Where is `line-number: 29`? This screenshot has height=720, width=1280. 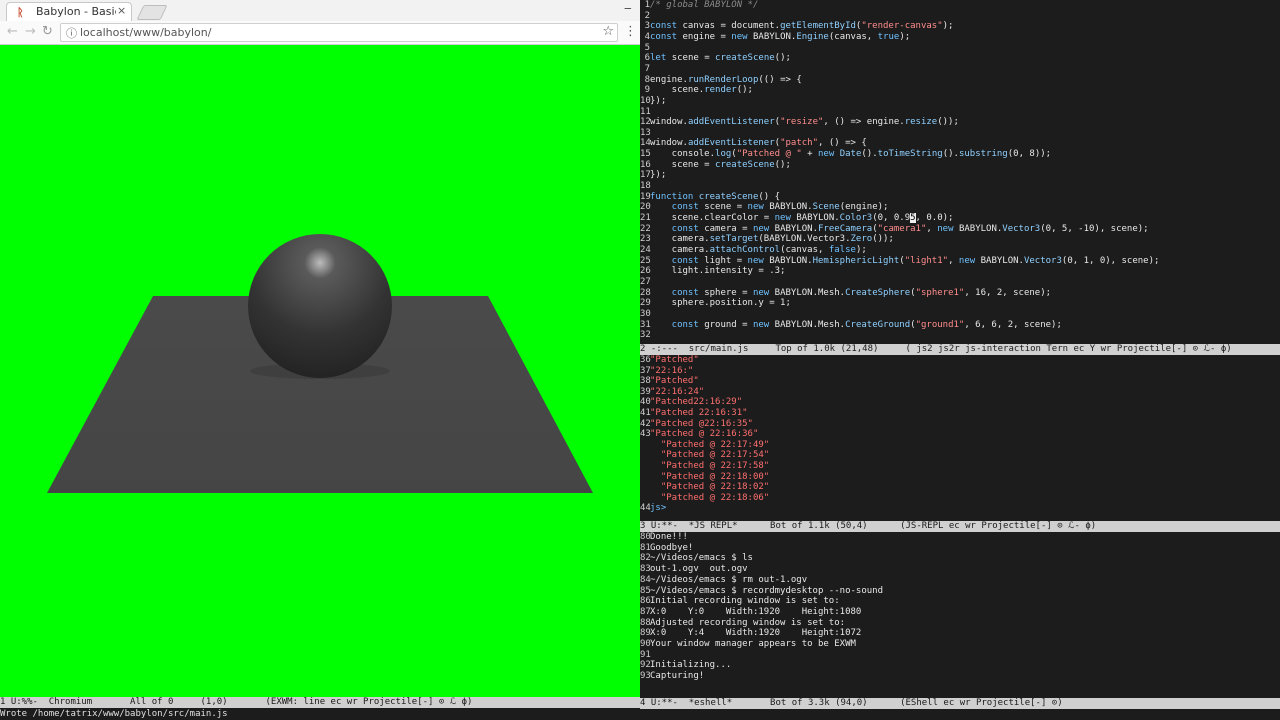
line-number: 29 is located at coordinates (645, 303).